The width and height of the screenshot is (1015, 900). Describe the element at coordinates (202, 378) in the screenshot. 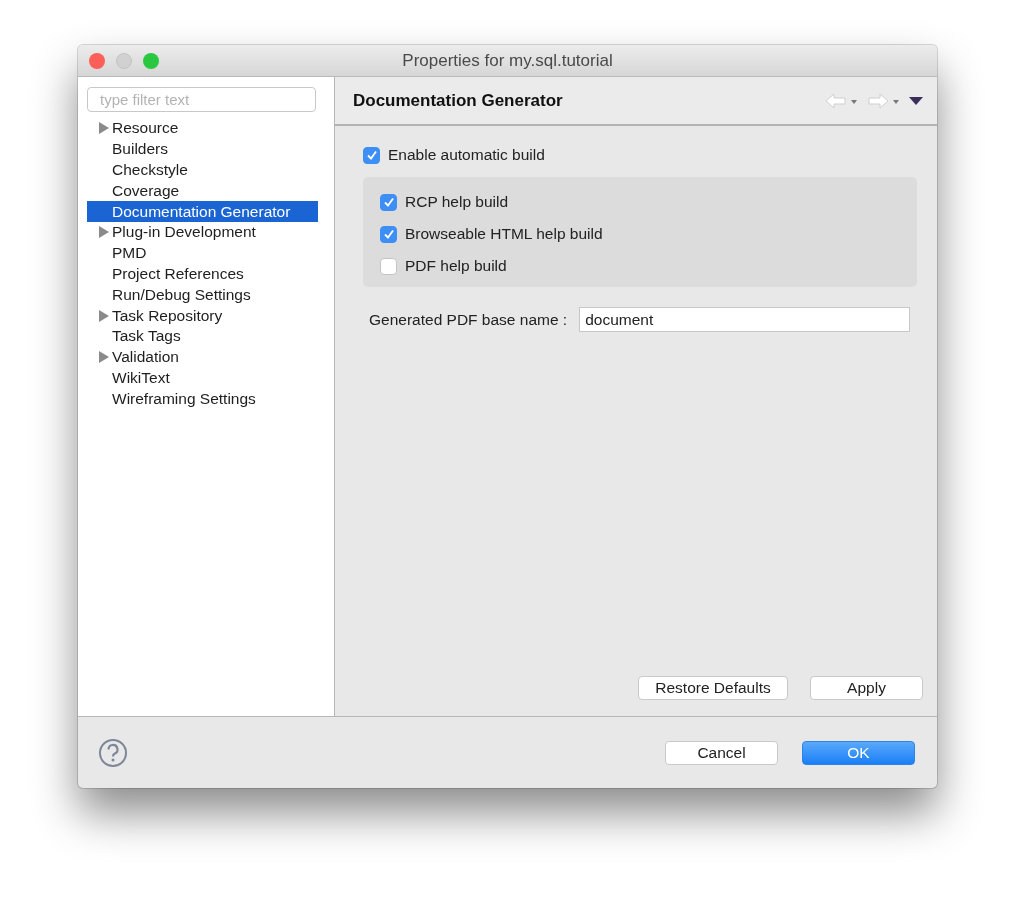

I see `tree-item: WikiText` at that location.